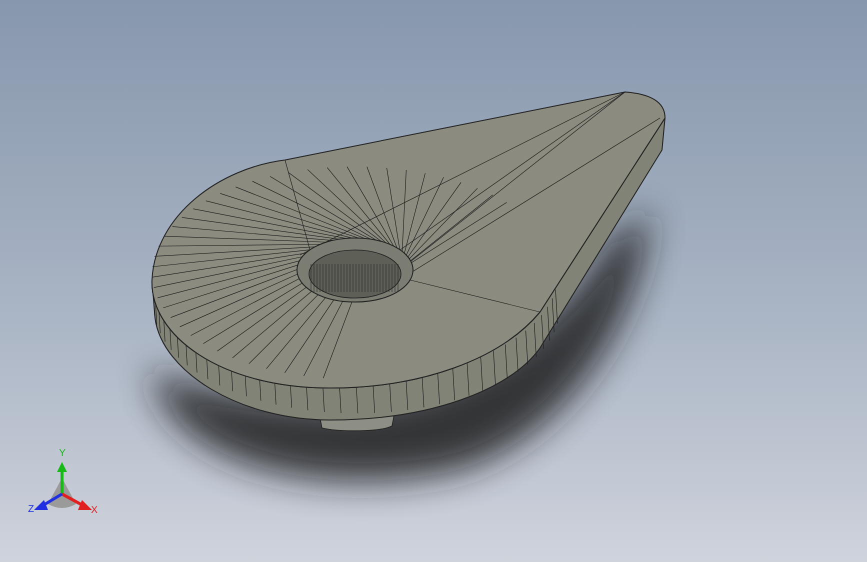  What do you see at coordinates (94, 511) in the screenshot?
I see `x-axis-label: X` at bounding box center [94, 511].